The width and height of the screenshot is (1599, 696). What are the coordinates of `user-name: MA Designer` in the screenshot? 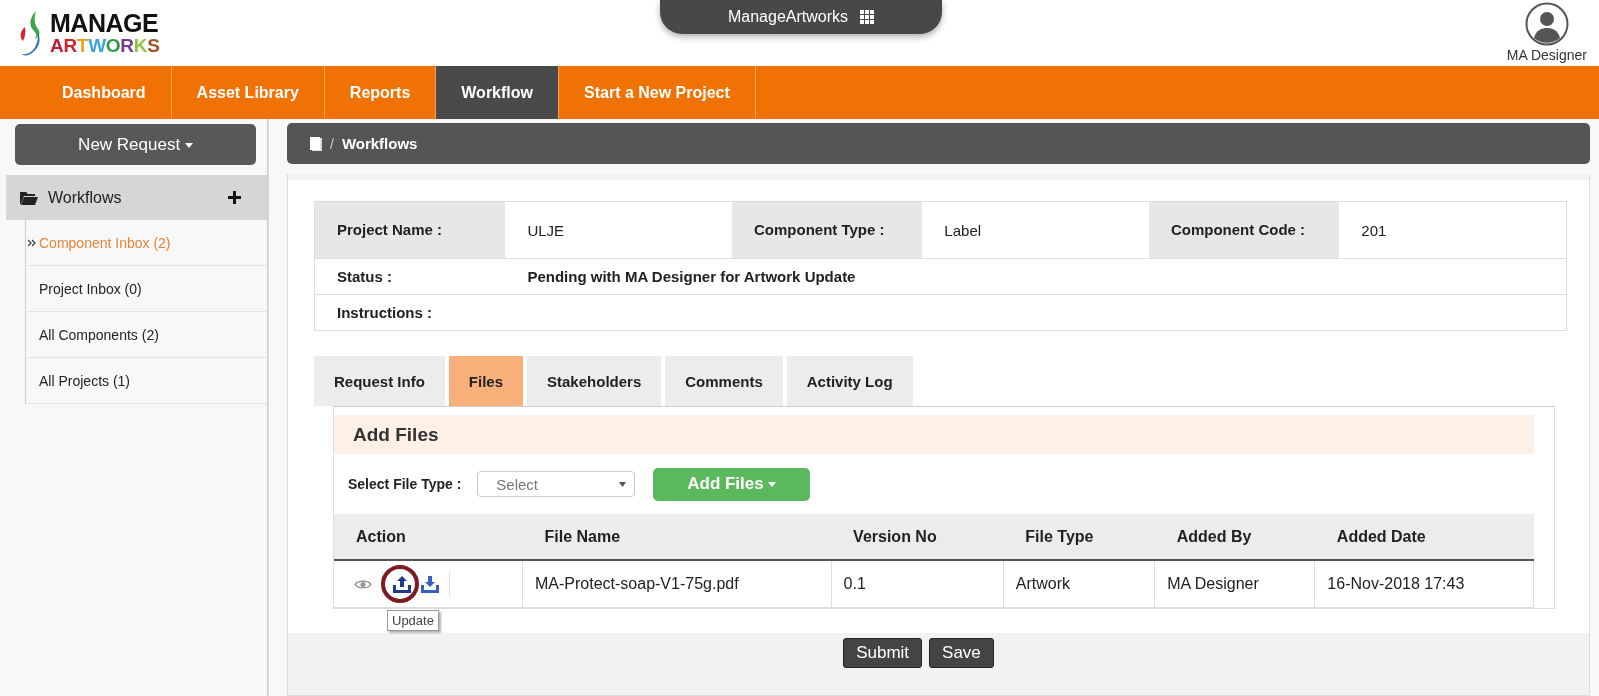 It's located at (1546, 54).